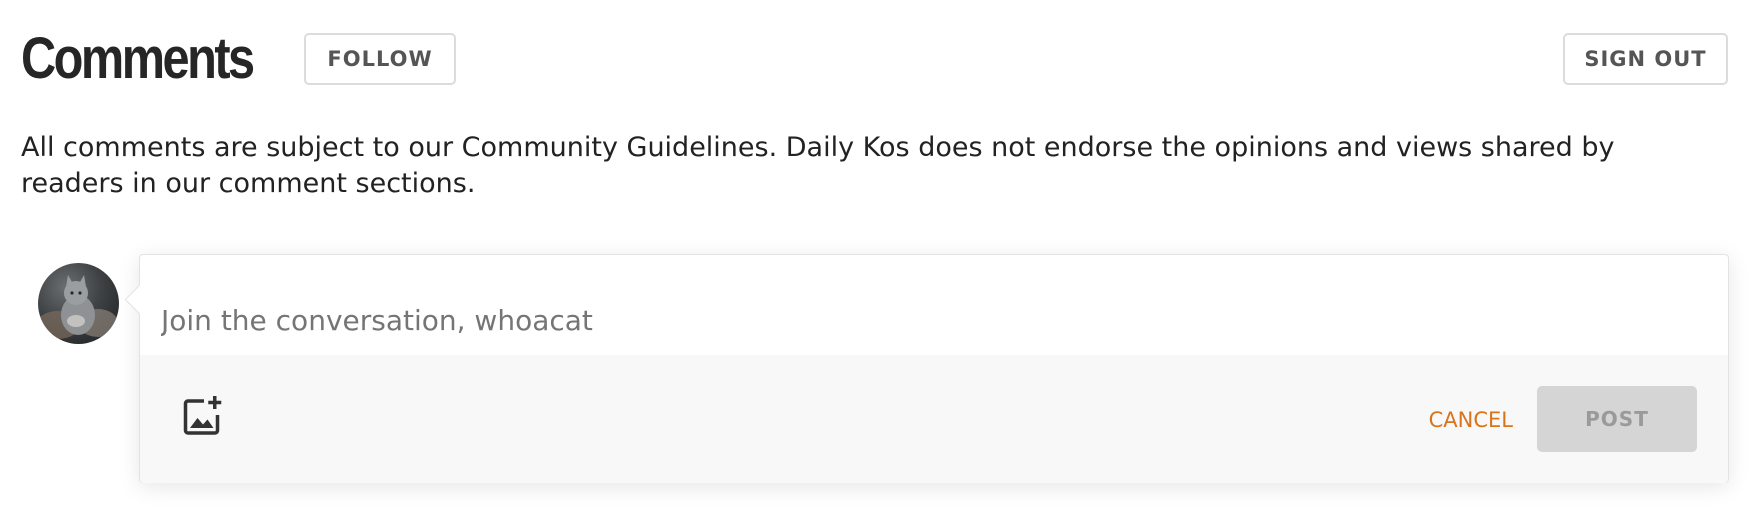 This screenshot has height=510, width=1764. I want to click on comments-title: Comments, so click(138, 58).